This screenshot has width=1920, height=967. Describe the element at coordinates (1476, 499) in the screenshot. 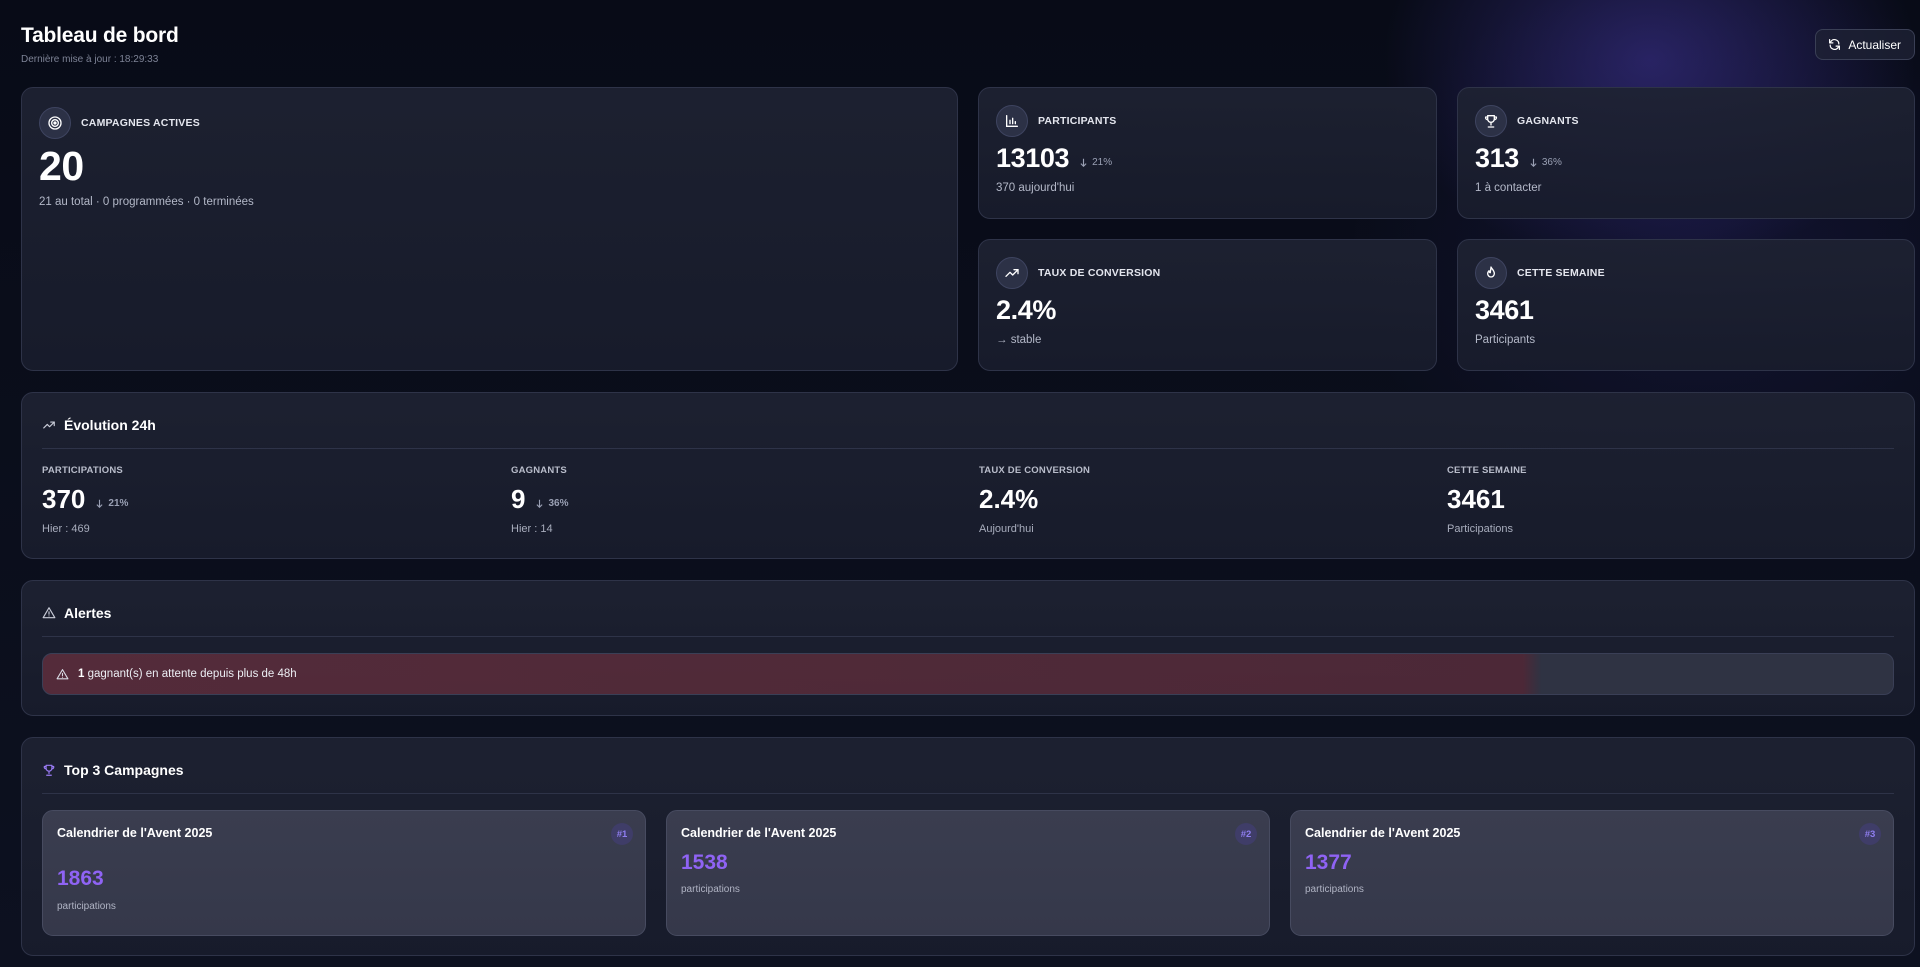

I see `evolution-value: 3461` at that location.